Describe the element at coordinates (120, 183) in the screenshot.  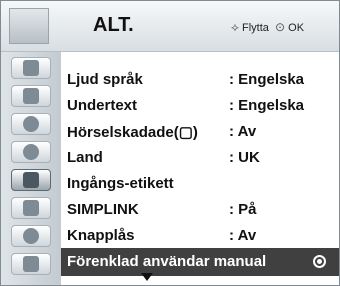
I see `menu-item-label: Ingångs-etikett` at that location.